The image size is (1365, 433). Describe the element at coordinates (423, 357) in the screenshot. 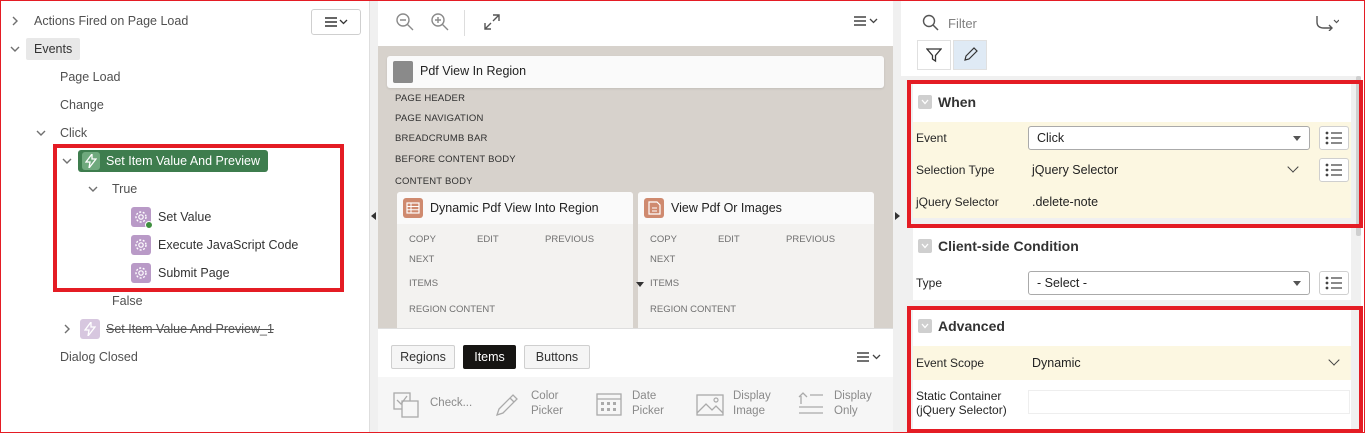

I see `tab-regions: Regions` at that location.